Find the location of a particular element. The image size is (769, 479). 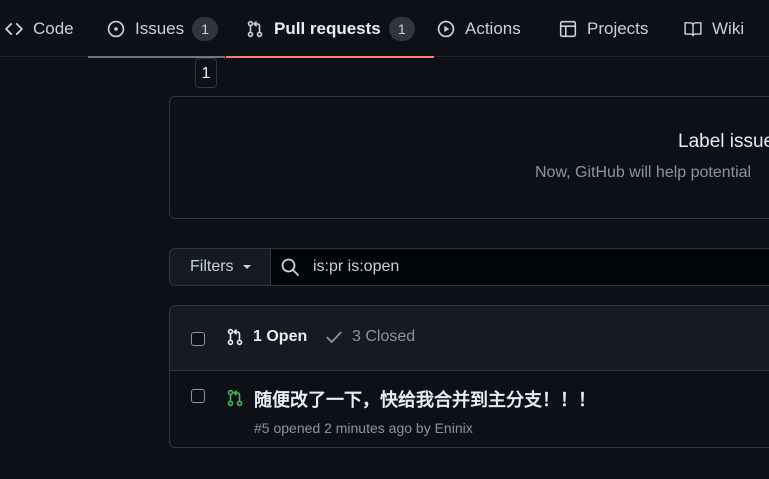

tab-code: Code is located at coordinates (39, 28).